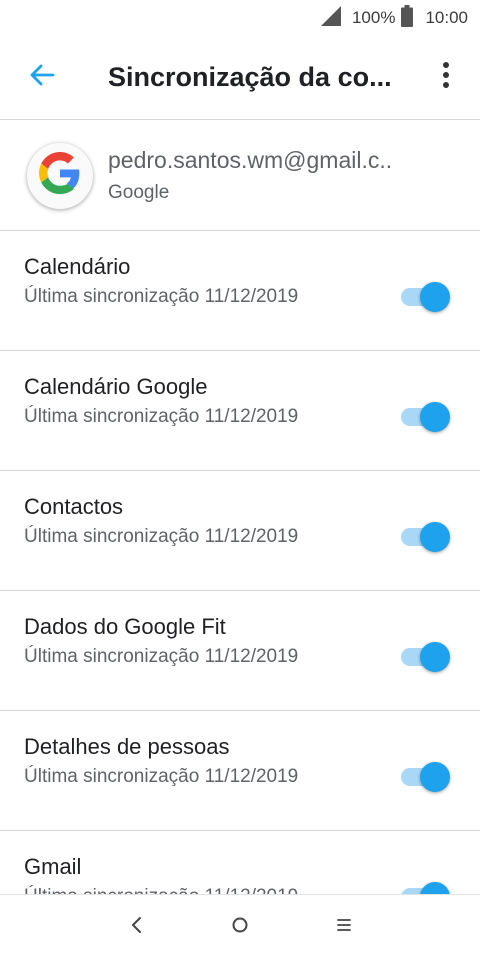 Image resolution: width=480 pixels, height=961 pixels. I want to click on nav-home-icon, so click(240, 927).